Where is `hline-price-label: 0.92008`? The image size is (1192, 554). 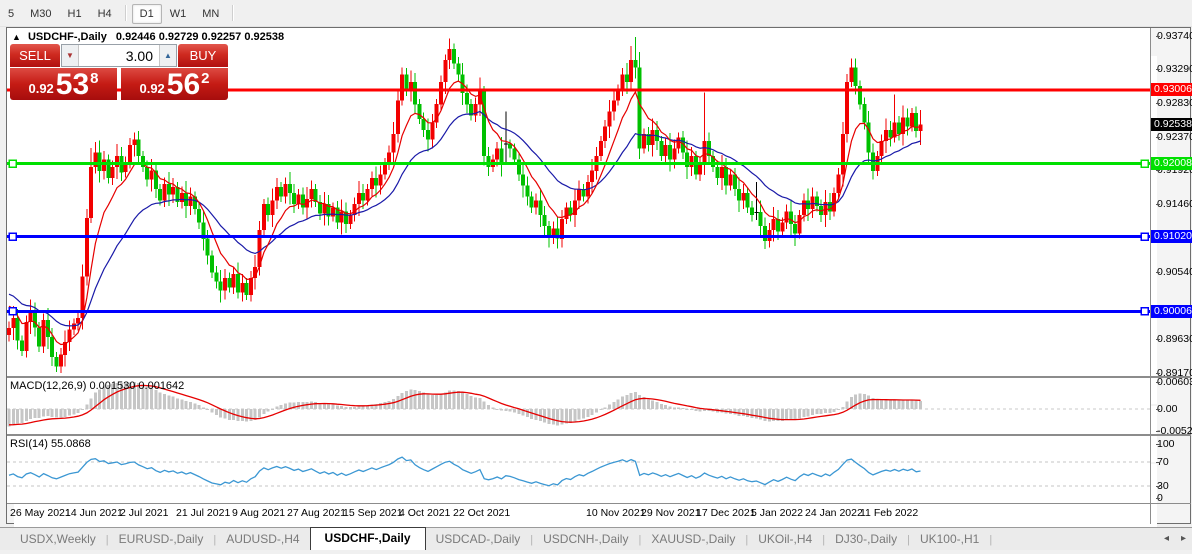
hline-price-label: 0.92008 is located at coordinates (1171, 163).